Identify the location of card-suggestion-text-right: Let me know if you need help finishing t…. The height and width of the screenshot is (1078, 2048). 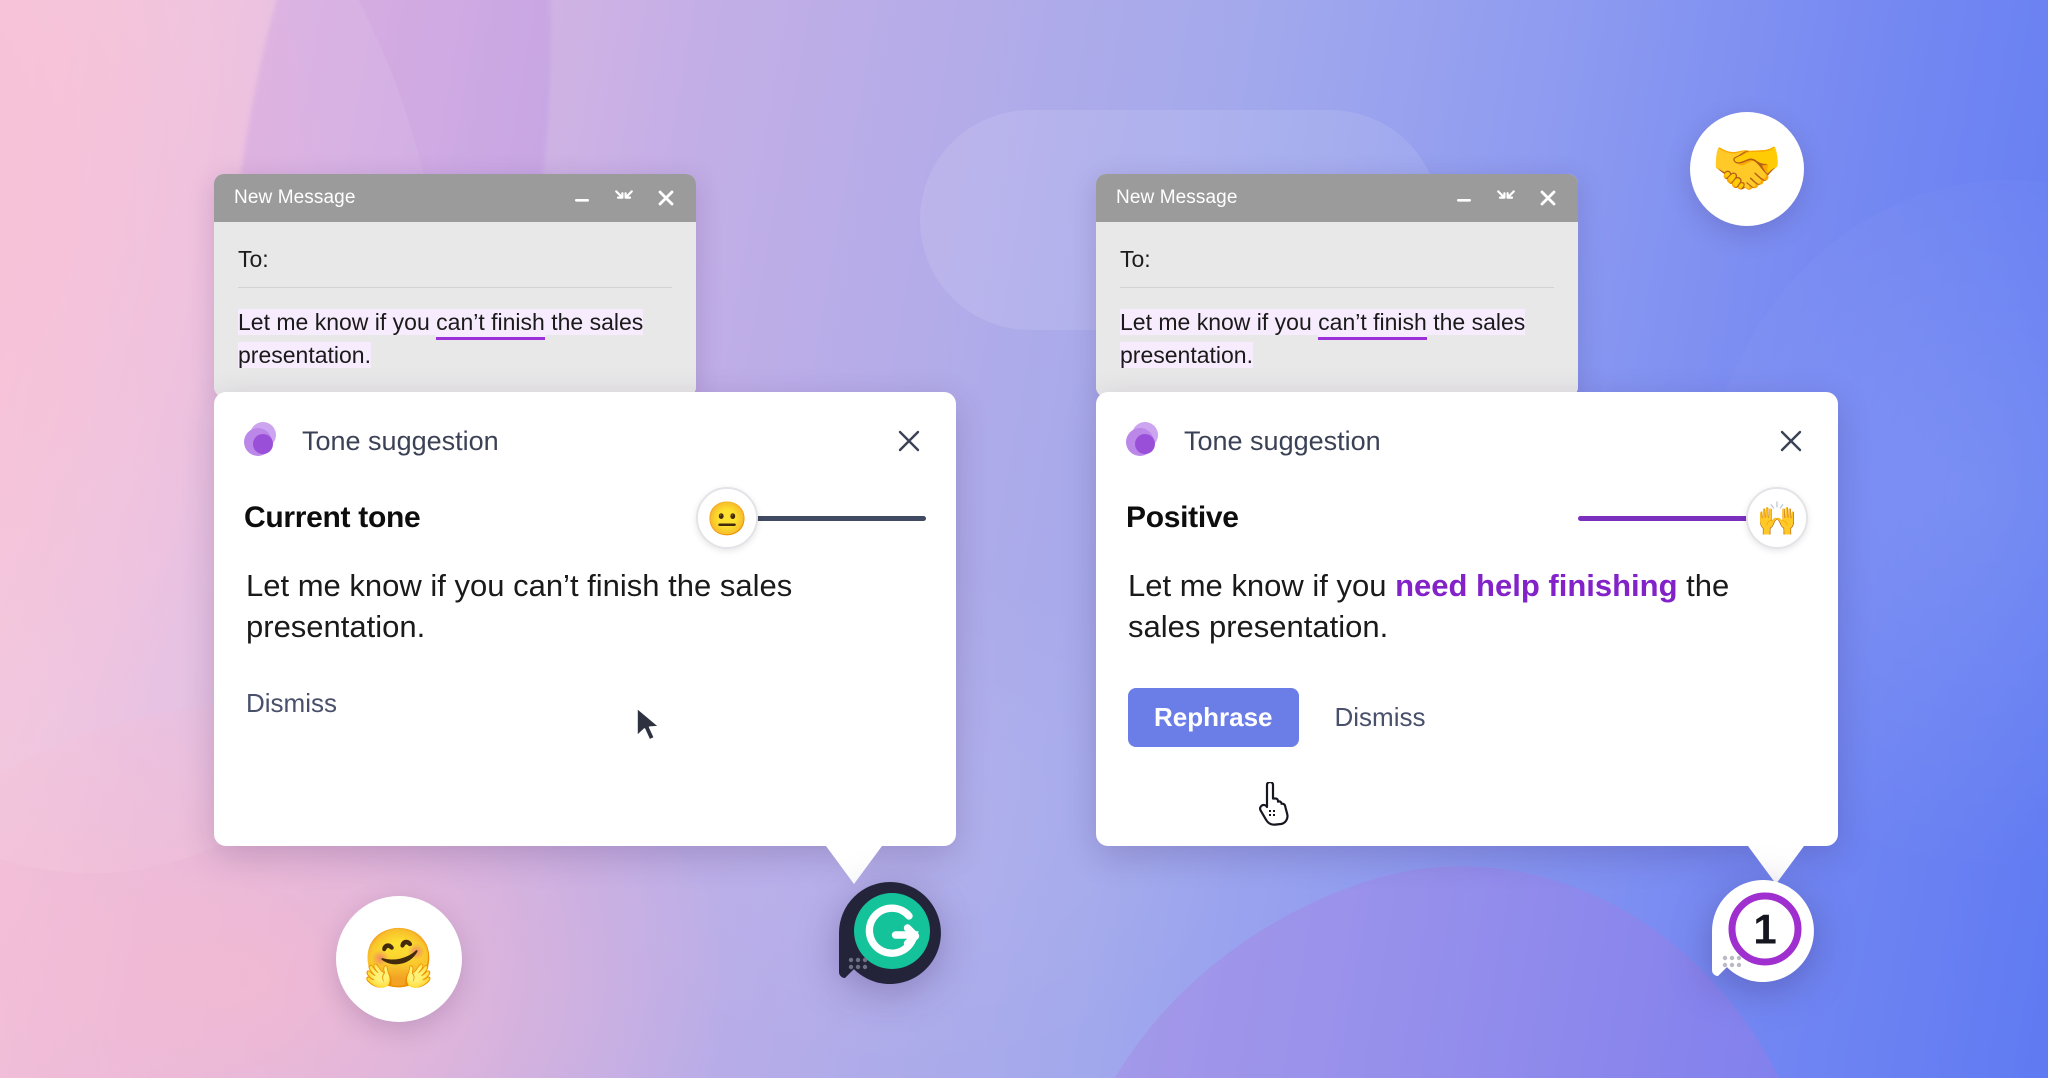
(1467, 600).